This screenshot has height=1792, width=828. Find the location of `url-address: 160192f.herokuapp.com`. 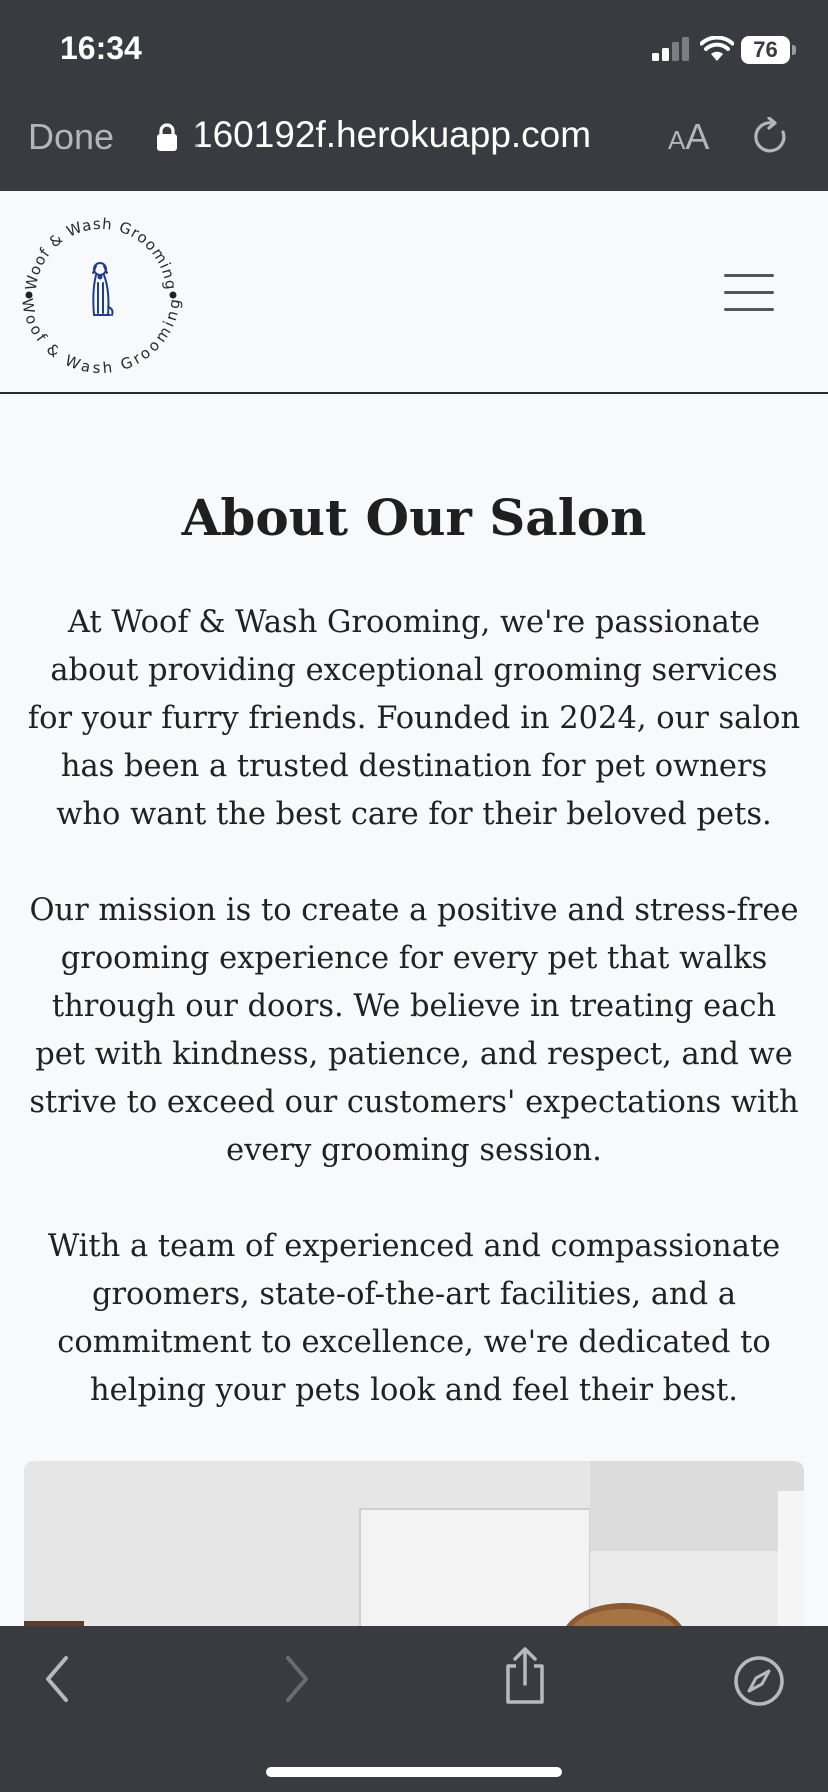

url-address: 160192f.herokuapp.com is located at coordinates (391, 135).